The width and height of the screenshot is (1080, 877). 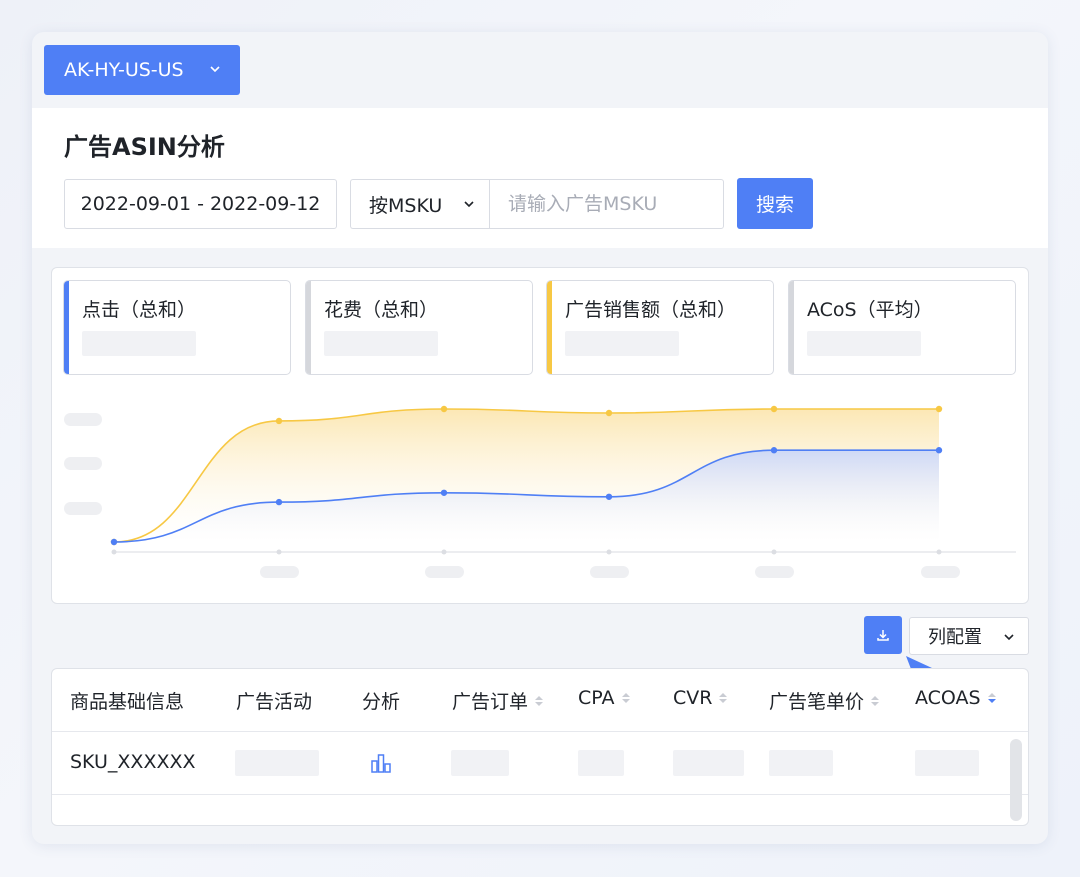 What do you see at coordinates (775, 203) in the screenshot?
I see `search-button: 搜索` at bounding box center [775, 203].